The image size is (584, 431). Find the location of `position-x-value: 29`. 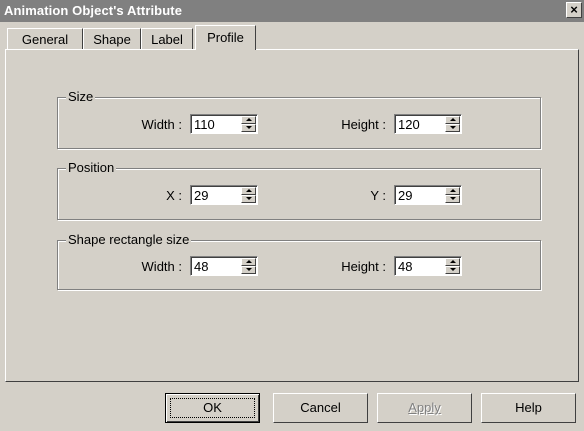

position-x-value: 29 is located at coordinates (201, 195).